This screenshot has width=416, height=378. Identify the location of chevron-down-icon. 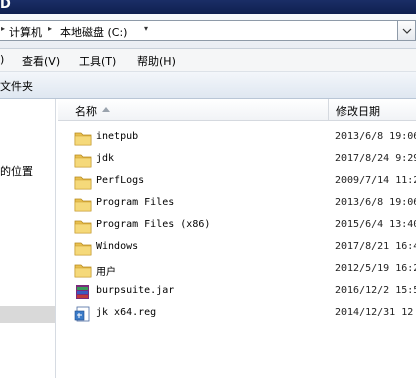
(407, 31).